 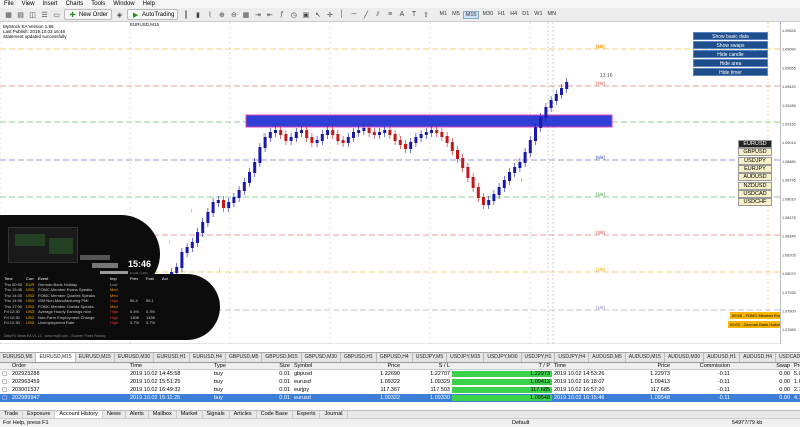 What do you see at coordinates (353, 14) in the screenshot?
I see `horizontal-line-icon: ─` at bounding box center [353, 14].